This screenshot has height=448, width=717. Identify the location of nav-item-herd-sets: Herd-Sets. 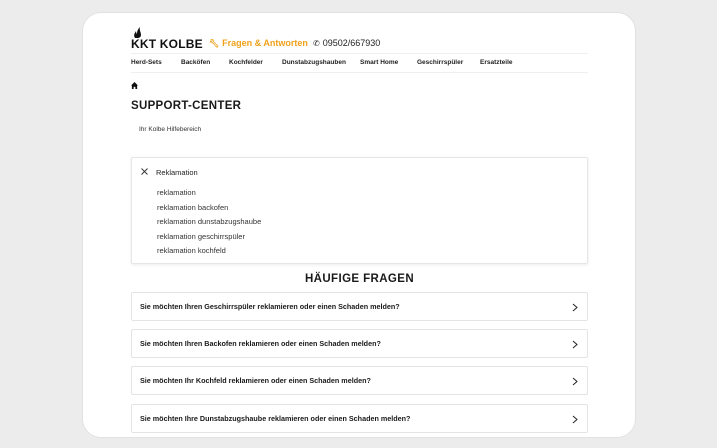
(146, 62).